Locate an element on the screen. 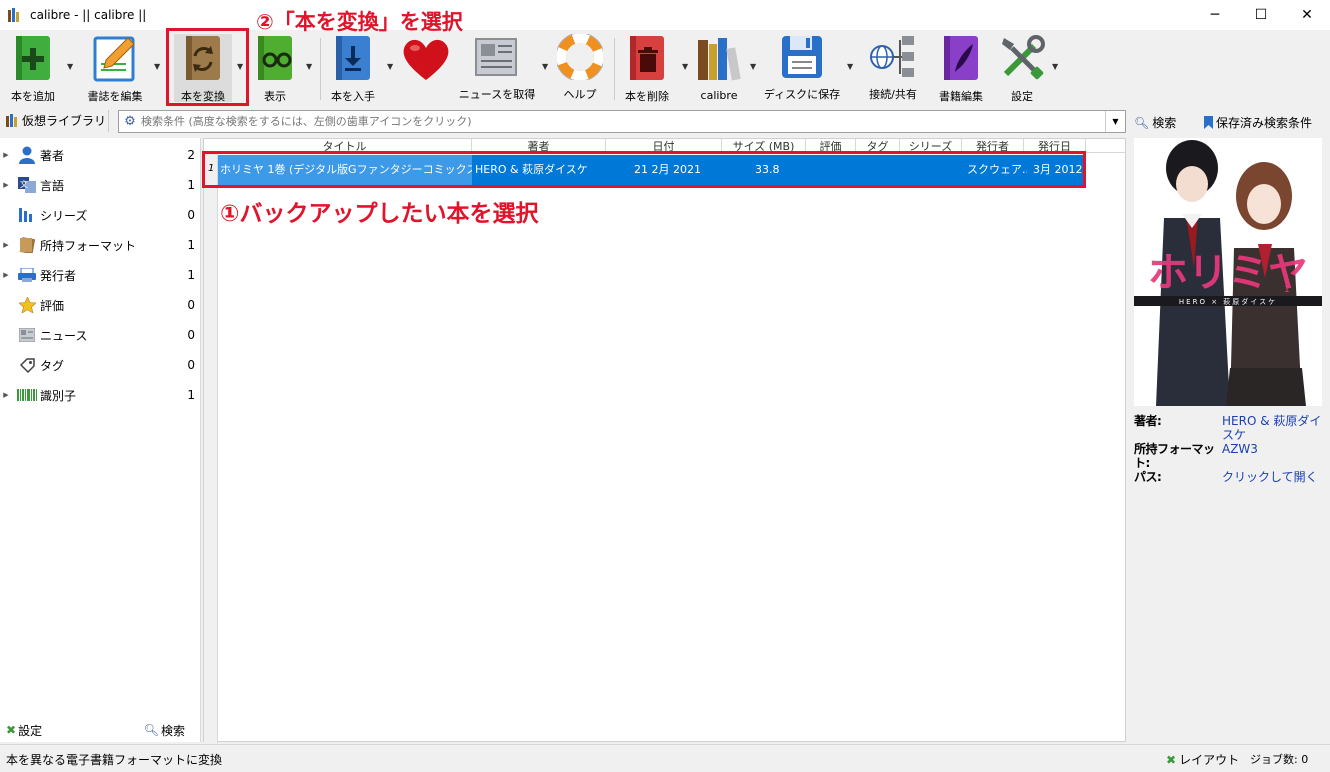 Image resolution: width=1330 pixels, height=772 pixels. advanced-search-gear-icon: ⚙ is located at coordinates (130, 121).